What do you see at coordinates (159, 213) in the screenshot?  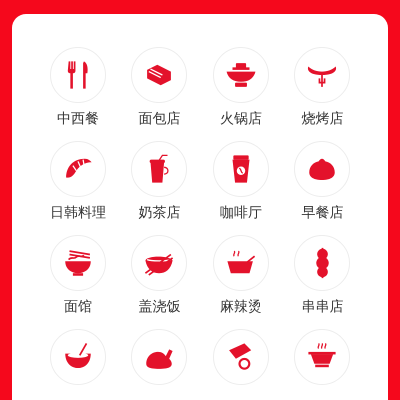 I see `category-label: 奶茶店` at bounding box center [159, 213].